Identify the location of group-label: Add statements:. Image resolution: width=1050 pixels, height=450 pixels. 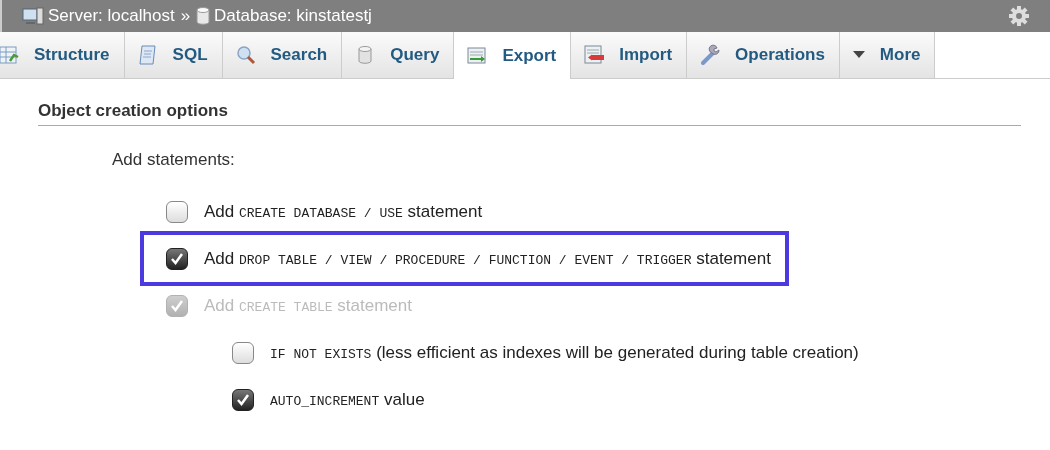
(173, 160).